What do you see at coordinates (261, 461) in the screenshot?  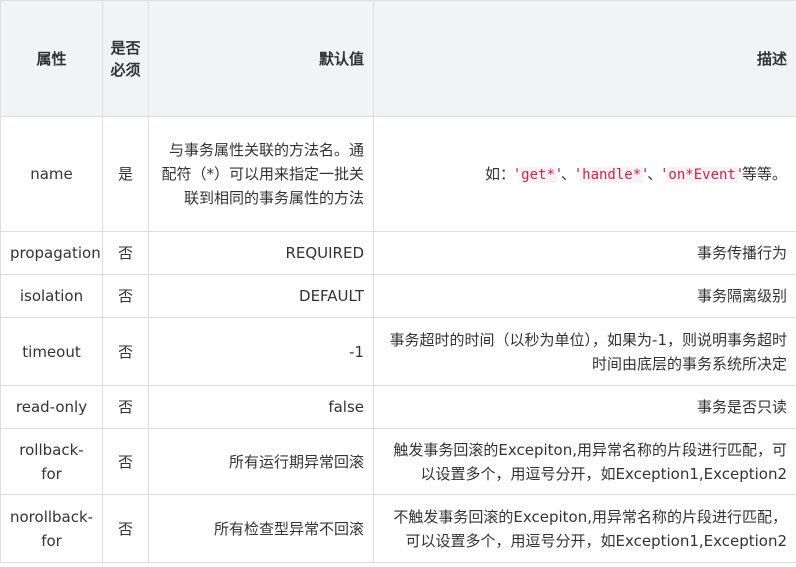 I see `cell-default: 所有运行期异常回滚` at bounding box center [261, 461].